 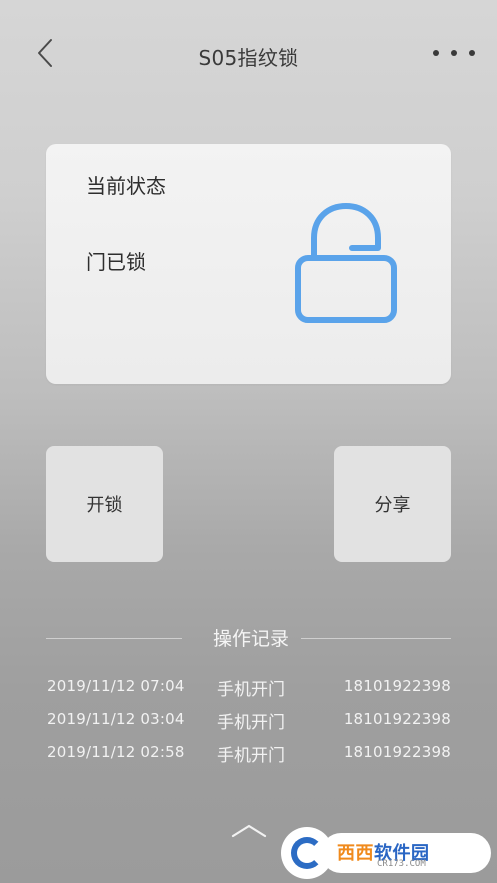 I want to click on watermark-logo-ring, so click(x=307, y=853).